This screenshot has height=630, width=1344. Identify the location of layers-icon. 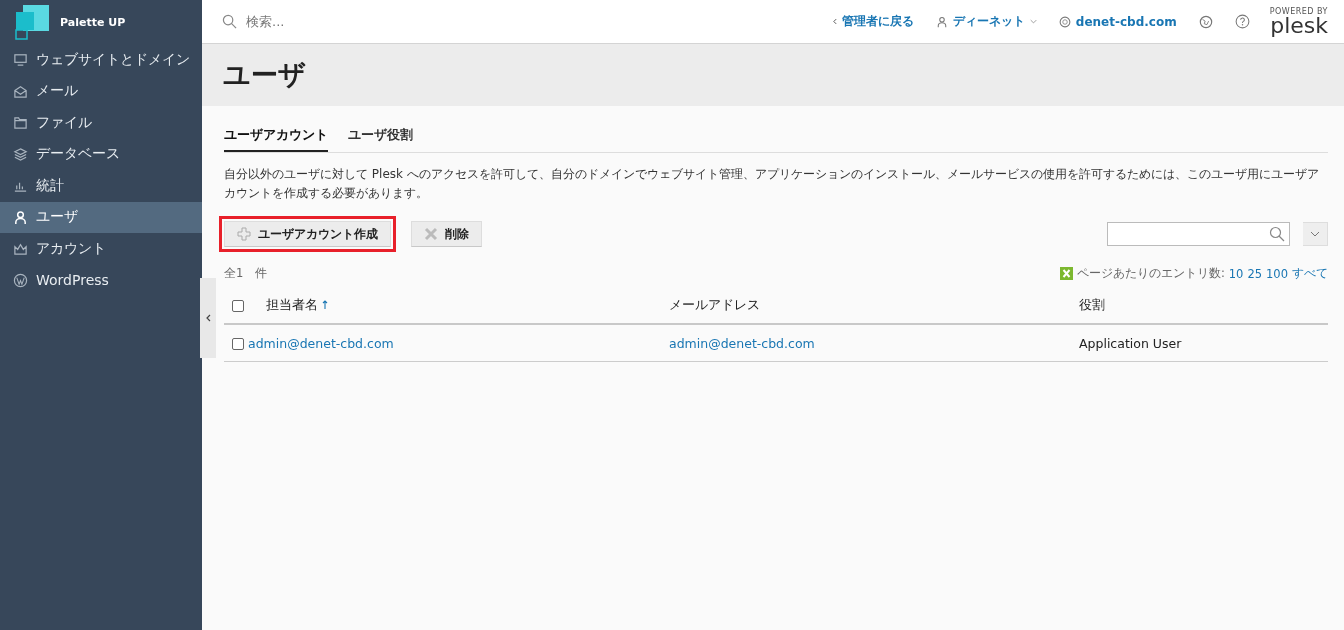
(20, 154).